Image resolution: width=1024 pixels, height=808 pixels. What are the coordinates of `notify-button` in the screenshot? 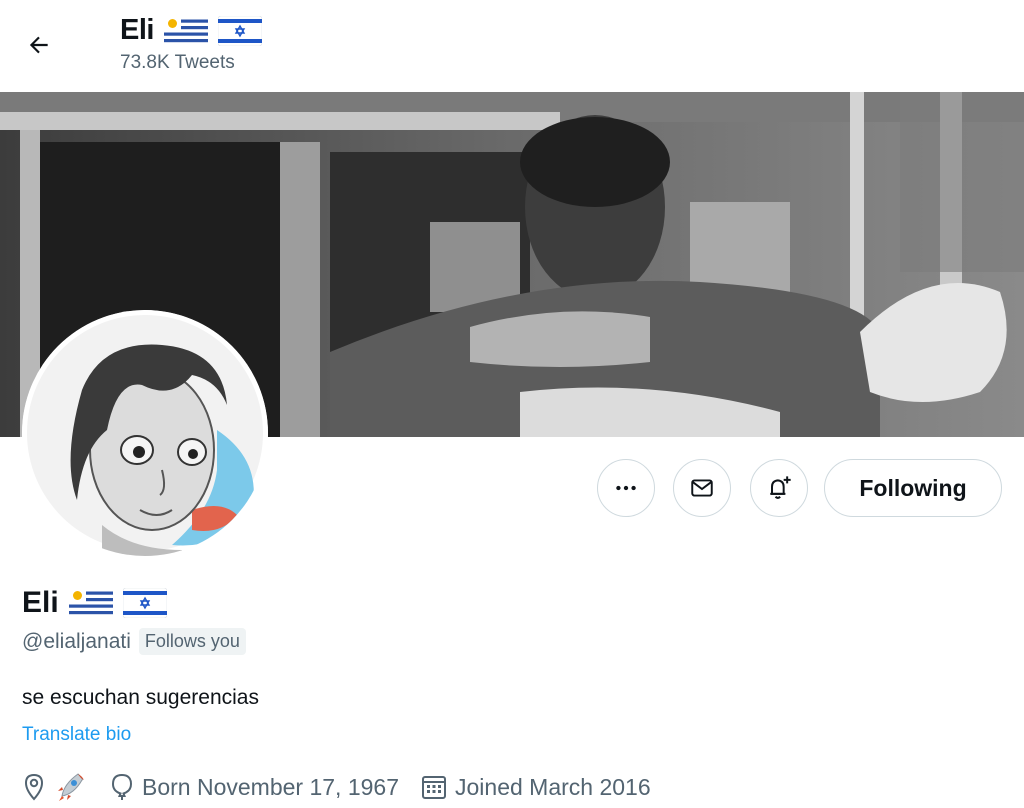 It's located at (779, 488).